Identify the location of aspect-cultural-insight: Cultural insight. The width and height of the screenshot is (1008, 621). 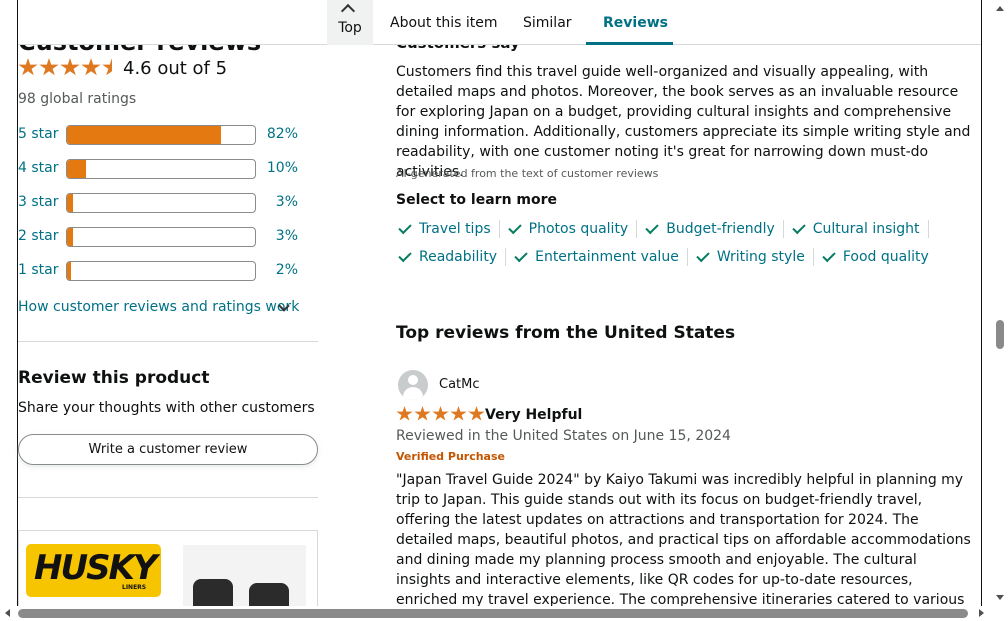
(862, 229).